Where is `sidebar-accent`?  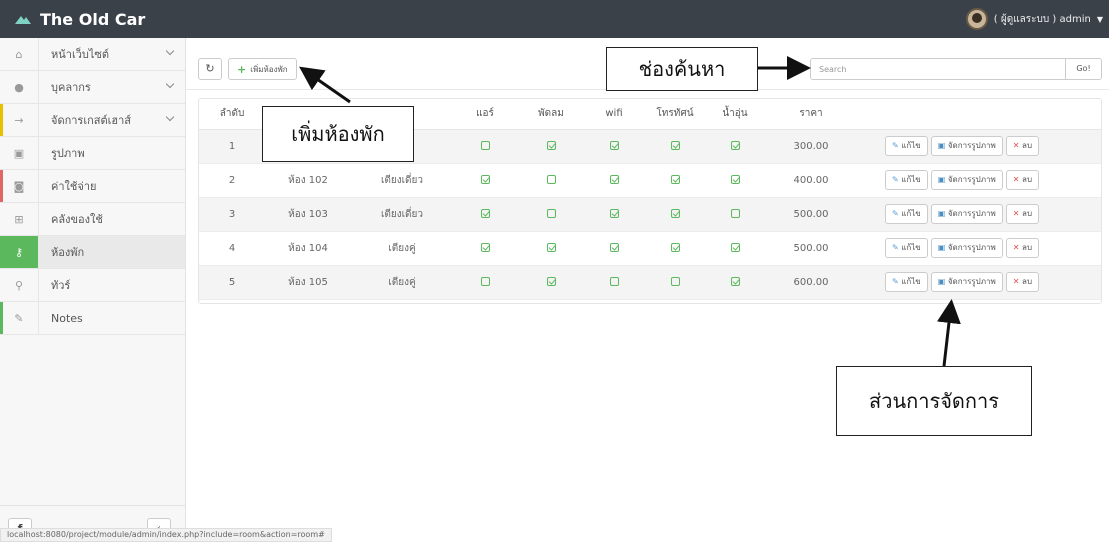 sidebar-accent is located at coordinates (1, 318).